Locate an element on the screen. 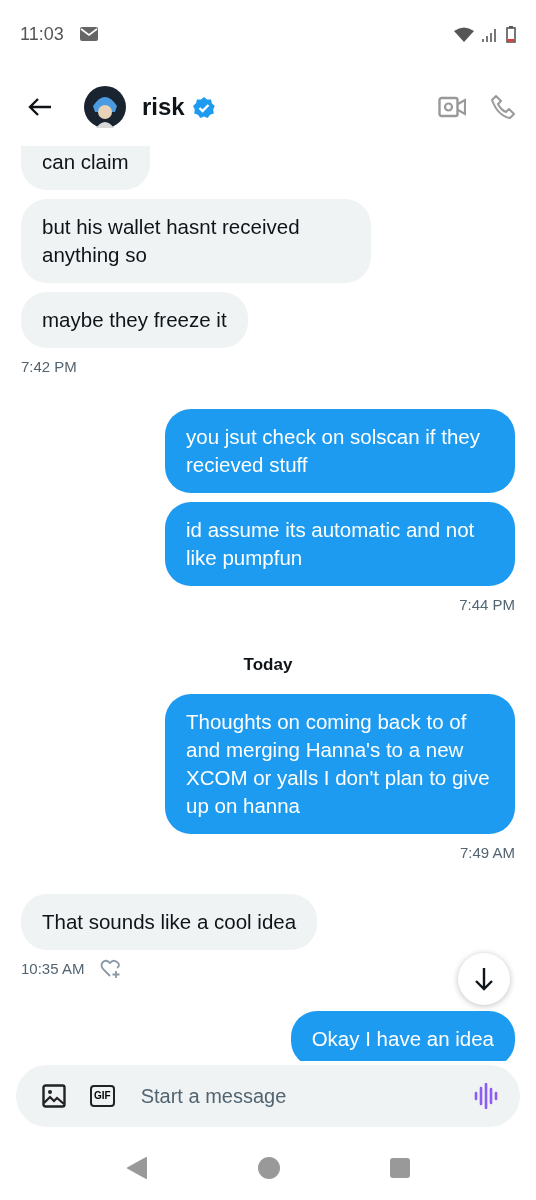 The height and width of the screenshot is (1200, 536). signal-icon is located at coordinates (490, 34).